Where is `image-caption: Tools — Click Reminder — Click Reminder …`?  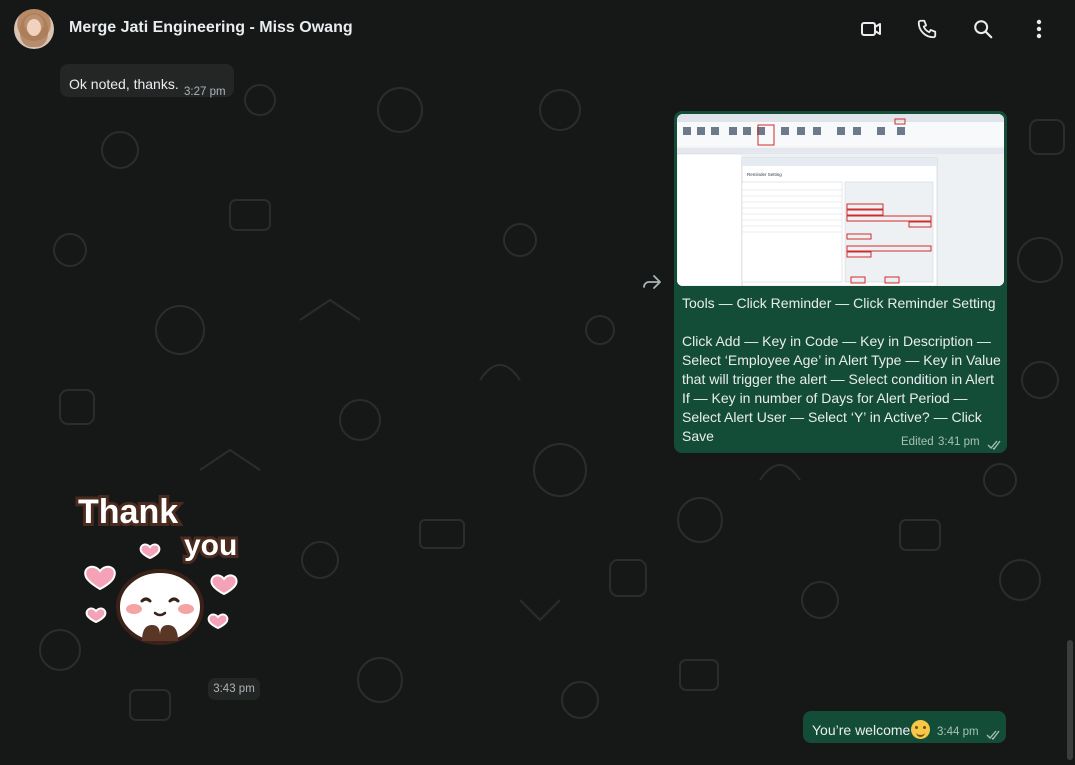
image-caption: Tools — Click Reminder — Click Reminder … is located at coordinates (841, 369).